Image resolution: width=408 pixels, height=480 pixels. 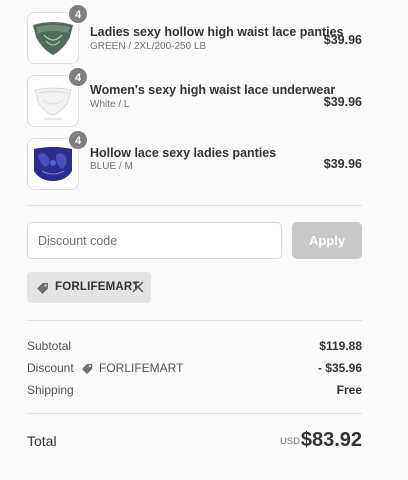 I want to click on total-label: Total, so click(x=42, y=441).